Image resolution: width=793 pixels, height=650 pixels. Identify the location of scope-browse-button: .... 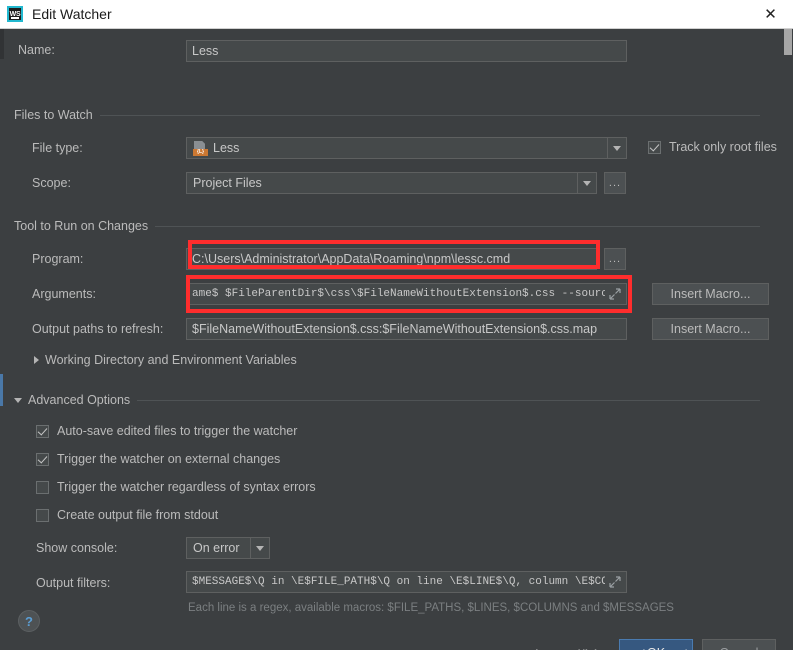
(615, 183).